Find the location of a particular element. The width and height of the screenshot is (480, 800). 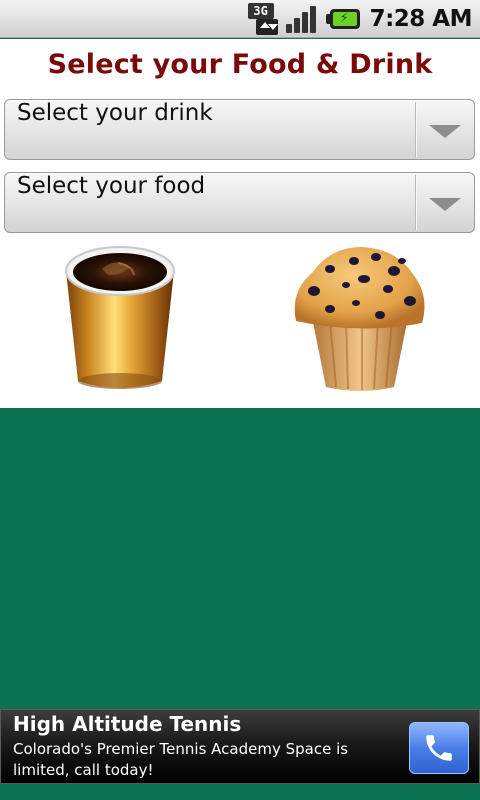

network-type-label: 3G is located at coordinates (260, 11).